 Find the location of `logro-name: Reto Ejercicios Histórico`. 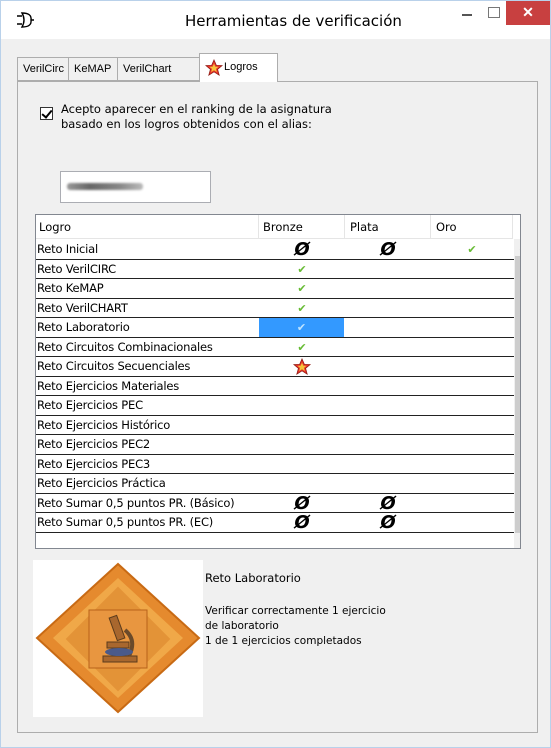

logro-name: Reto Ejercicios Histórico is located at coordinates (104, 424).